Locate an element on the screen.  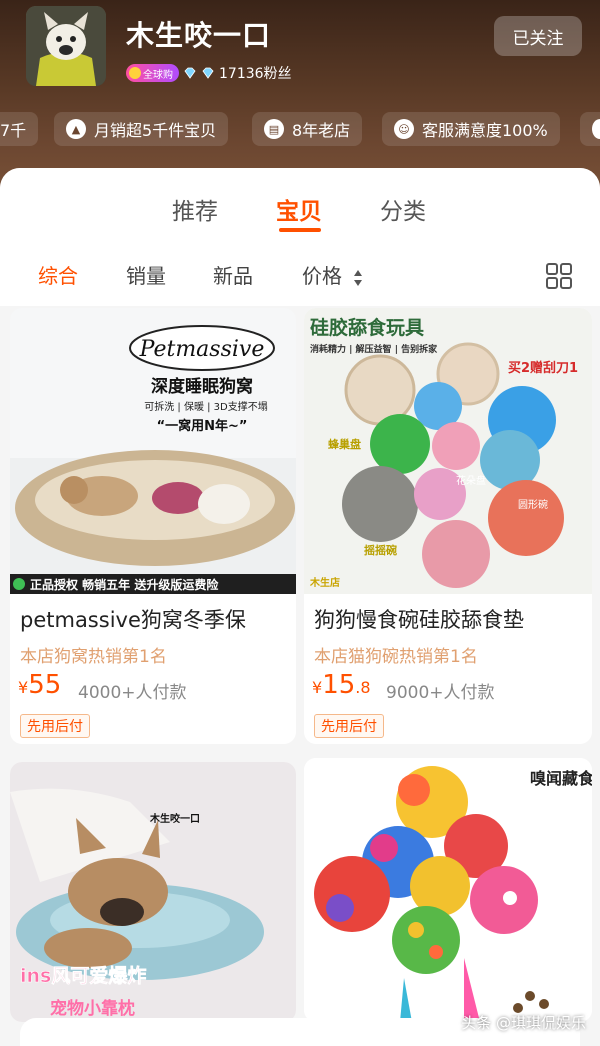
image-shop: 木生店 is located at coordinates (324, 582).